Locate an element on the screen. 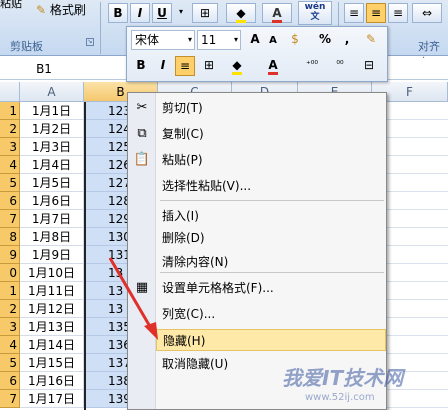 Image resolution: width=448 pixels, height=410 pixels. grow-font-button: A is located at coordinates (255, 40).